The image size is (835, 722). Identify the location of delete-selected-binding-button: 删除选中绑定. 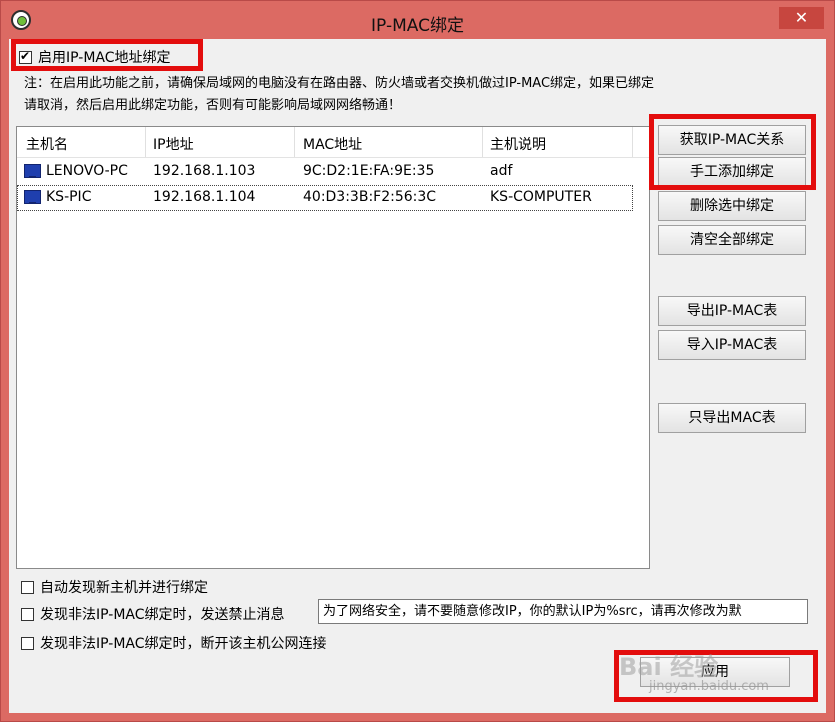
(732, 206).